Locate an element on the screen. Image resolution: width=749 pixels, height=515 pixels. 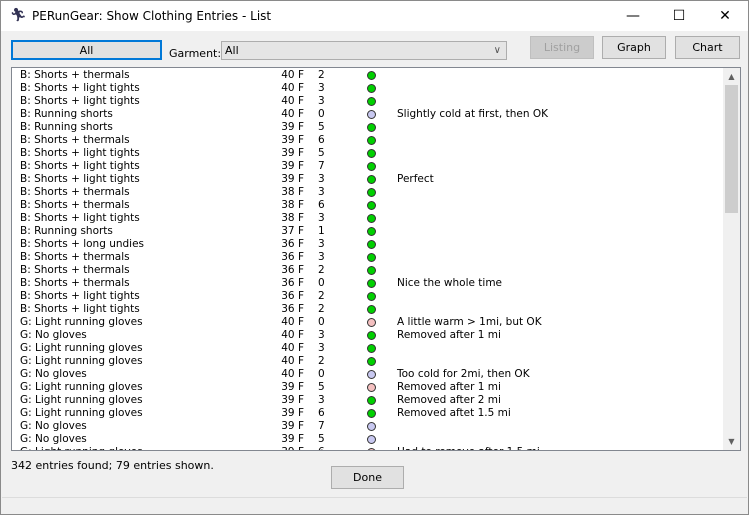
list-item: B: Shorts + light tights 39 F 7 is located at coordinates (367, 166).